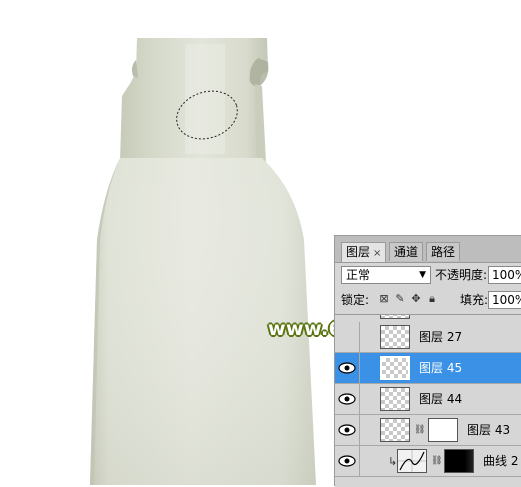 This screenshot has height=487, width=521. What do you see at coordinates (395, 317) in the screenshot?
I see `layer-thumbnail-partial` at bounding box center [395, 317].